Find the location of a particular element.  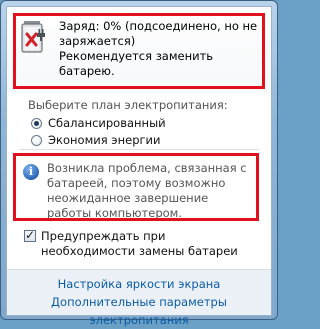

notify-checkbox: ✓ is located at coordinates (30, 235).